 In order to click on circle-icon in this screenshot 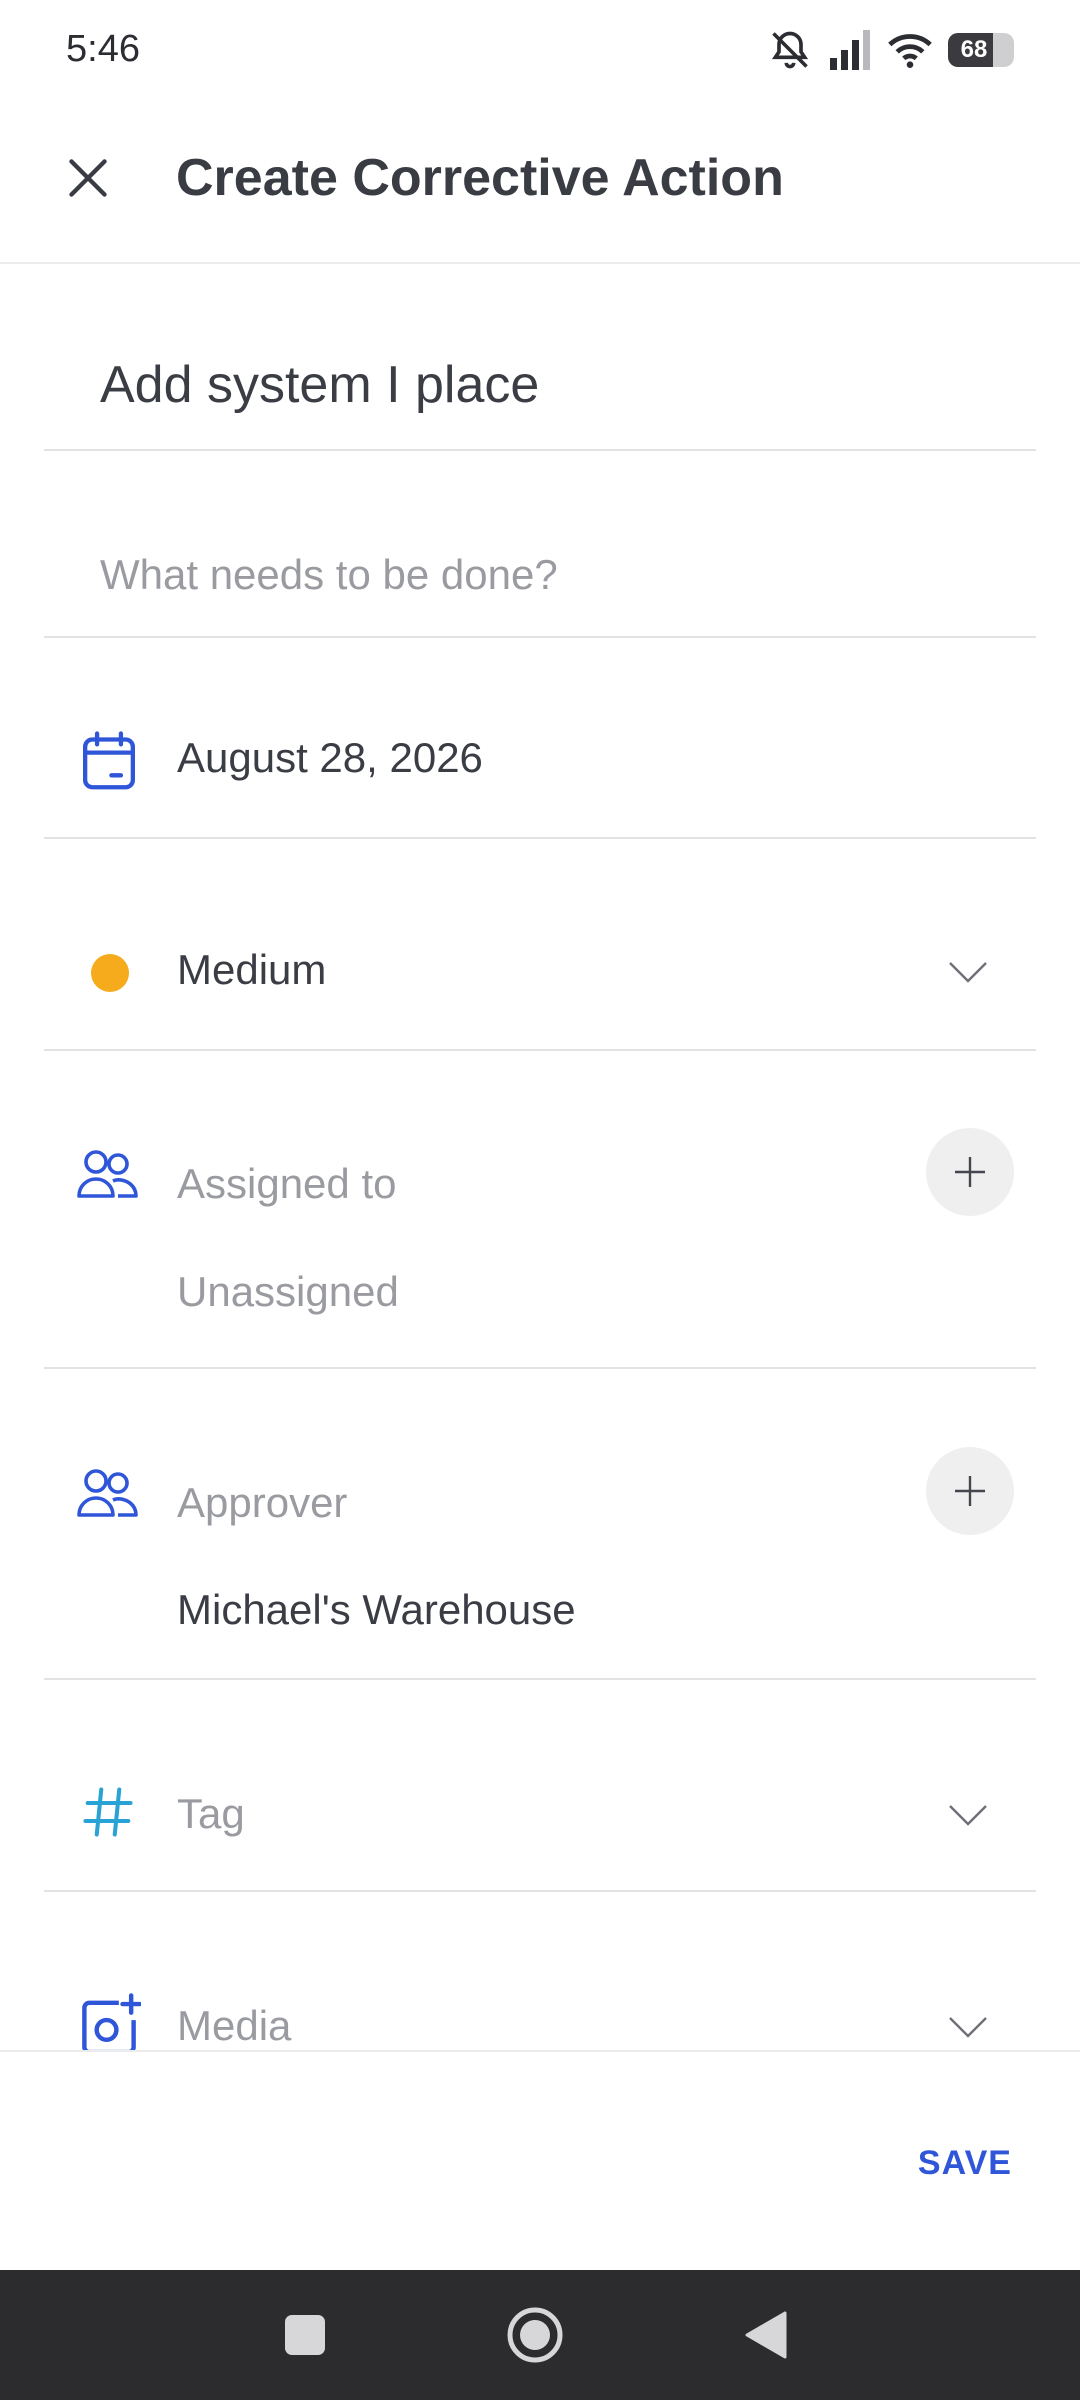, I will do `click(535, 2335)`.